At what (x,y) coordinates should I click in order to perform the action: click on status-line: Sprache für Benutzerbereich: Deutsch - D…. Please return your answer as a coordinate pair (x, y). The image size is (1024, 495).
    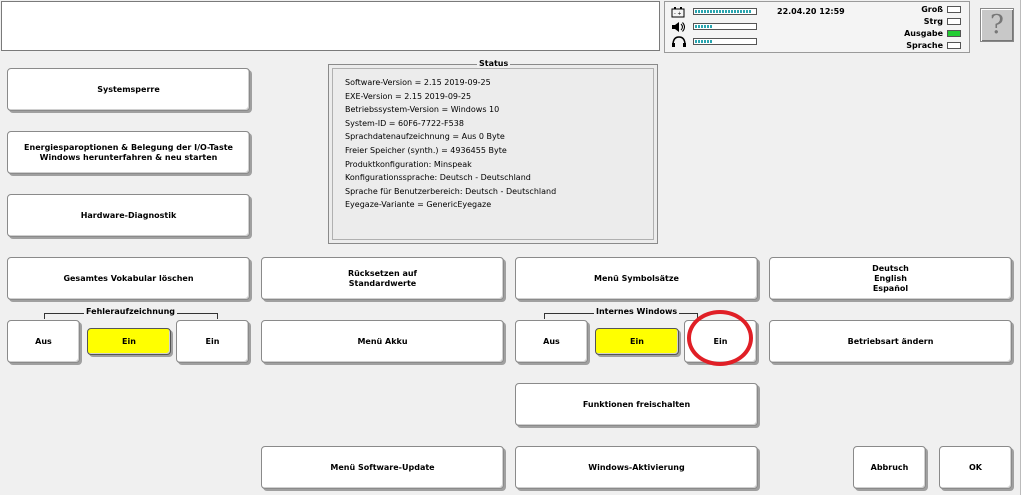
    Looking at the image, I should click on (451, 191).